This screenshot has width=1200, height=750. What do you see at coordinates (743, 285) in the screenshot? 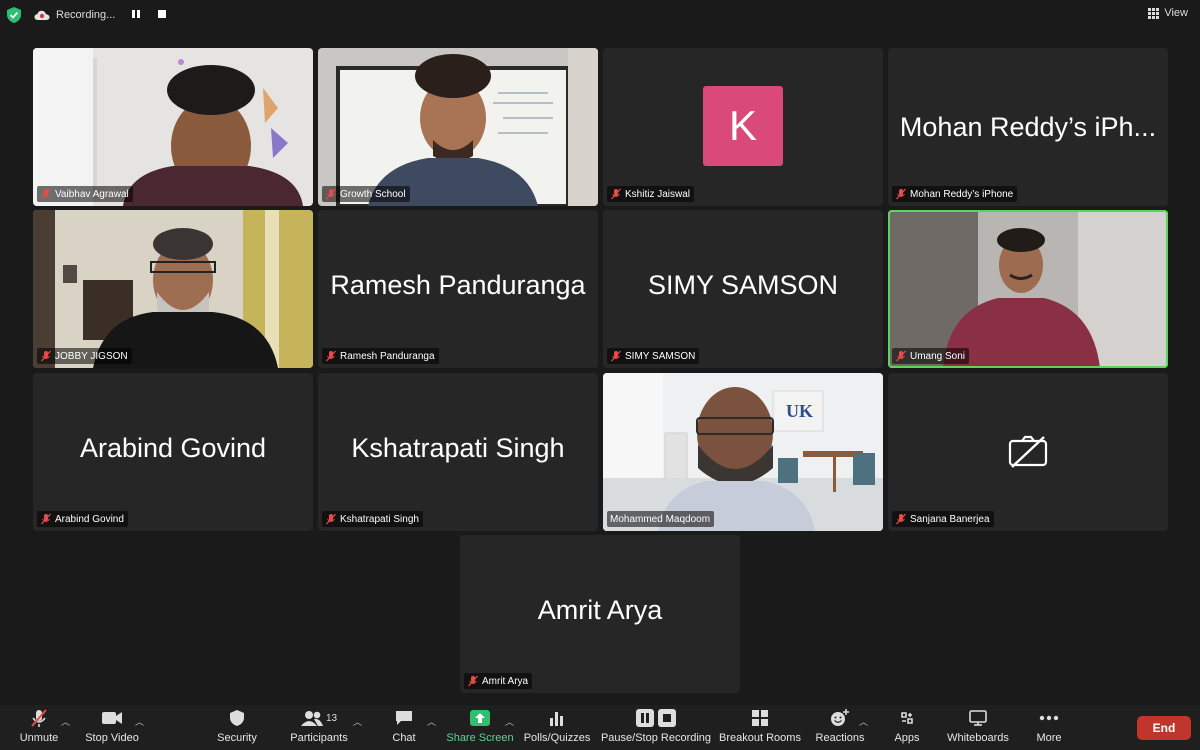
I see `participant-display-name: SIMY SAMSON` at bounding box center [743, 285].